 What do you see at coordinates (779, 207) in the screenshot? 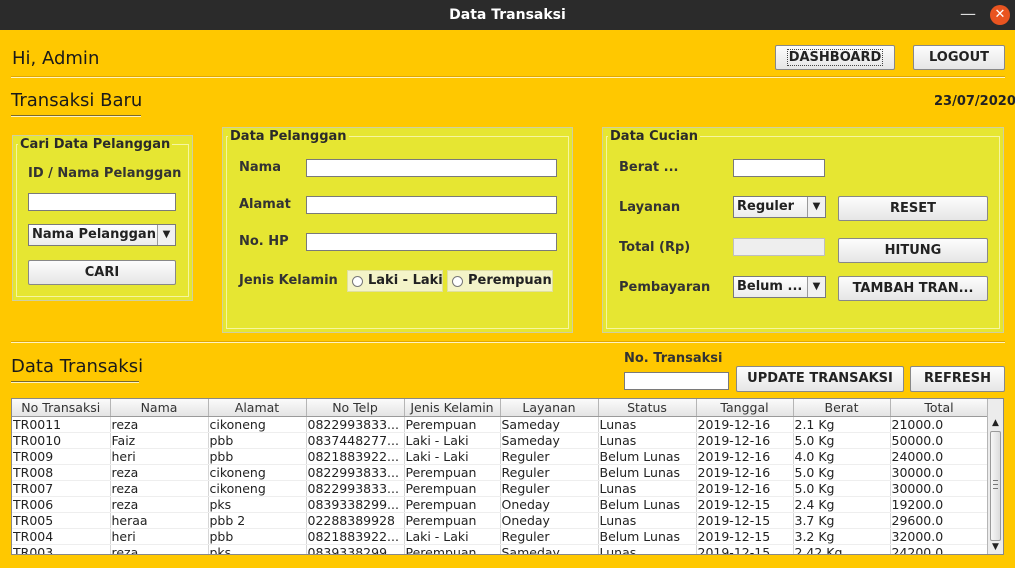
I see `layanan-combo: Reguler ▼` at bounding box center [779, 207].